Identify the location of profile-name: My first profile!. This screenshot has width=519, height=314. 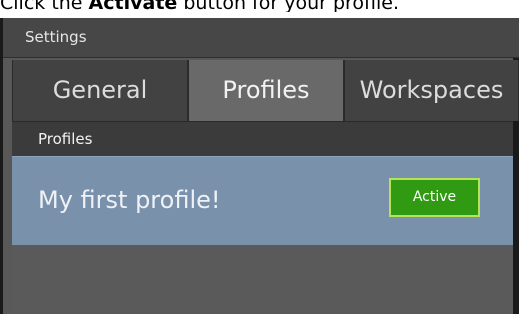
(129, 200).